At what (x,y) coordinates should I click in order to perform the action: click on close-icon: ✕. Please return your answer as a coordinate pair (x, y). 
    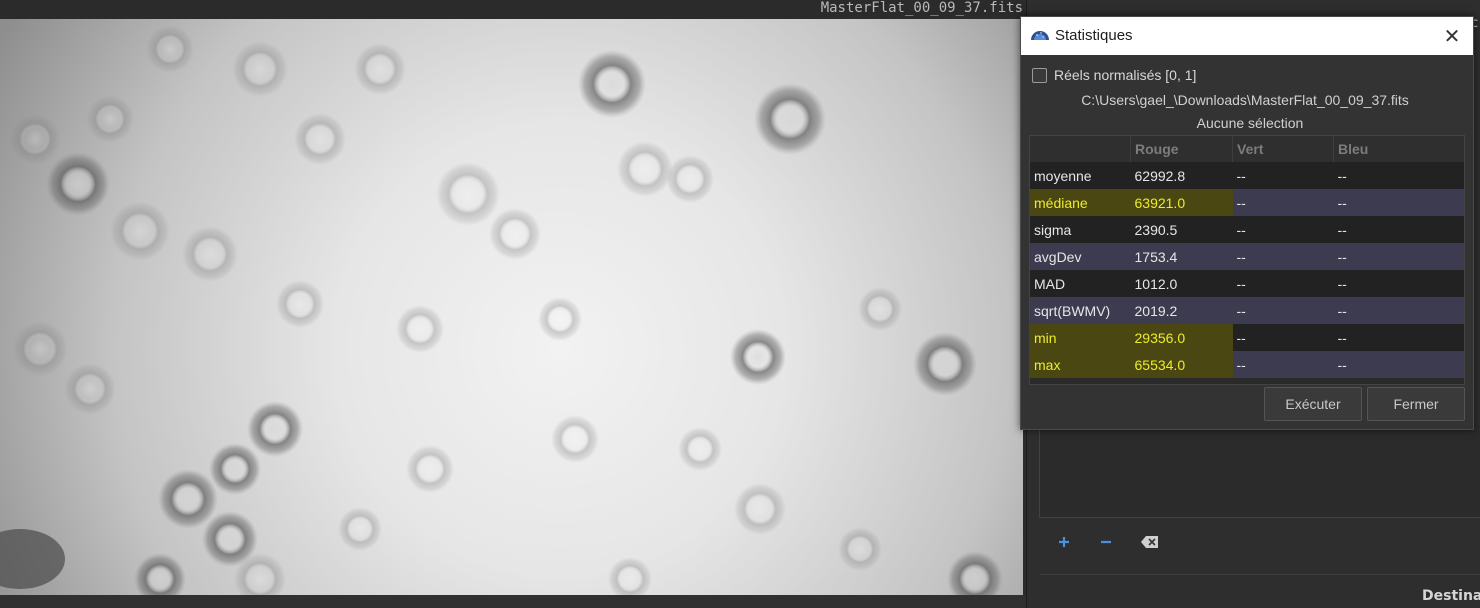
    Looking at the image, I should click on (1452, 36).